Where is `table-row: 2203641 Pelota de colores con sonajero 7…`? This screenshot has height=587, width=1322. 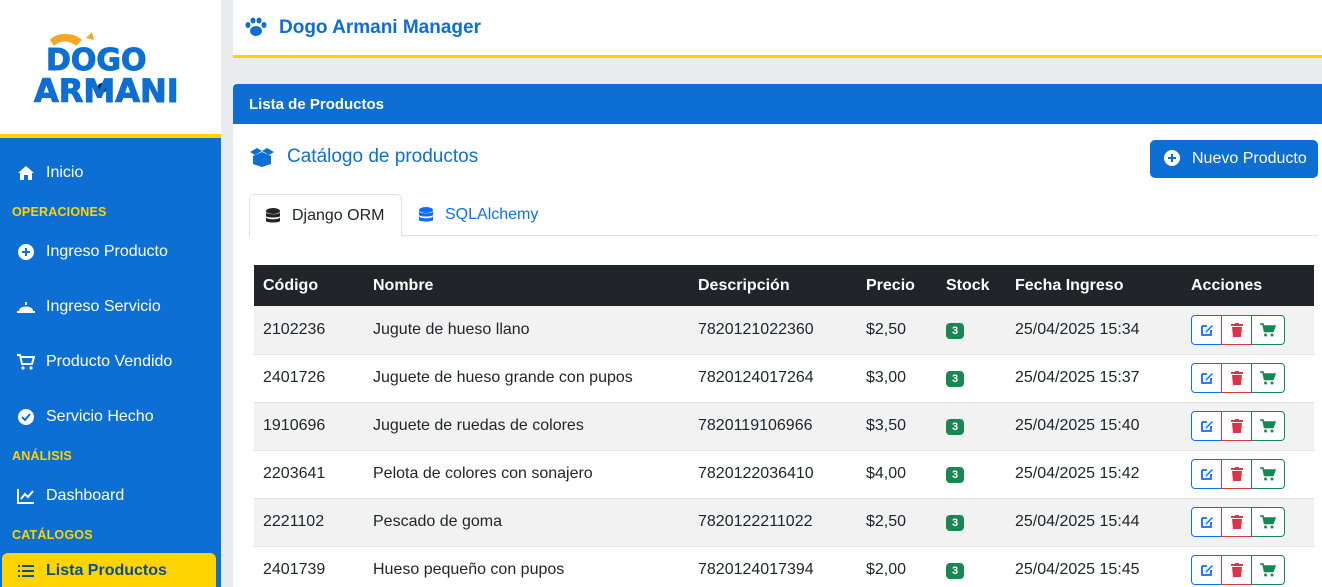 table-row: 2203641 Pelota de colores con sonajero 7… is located at coordinates (784, 474).